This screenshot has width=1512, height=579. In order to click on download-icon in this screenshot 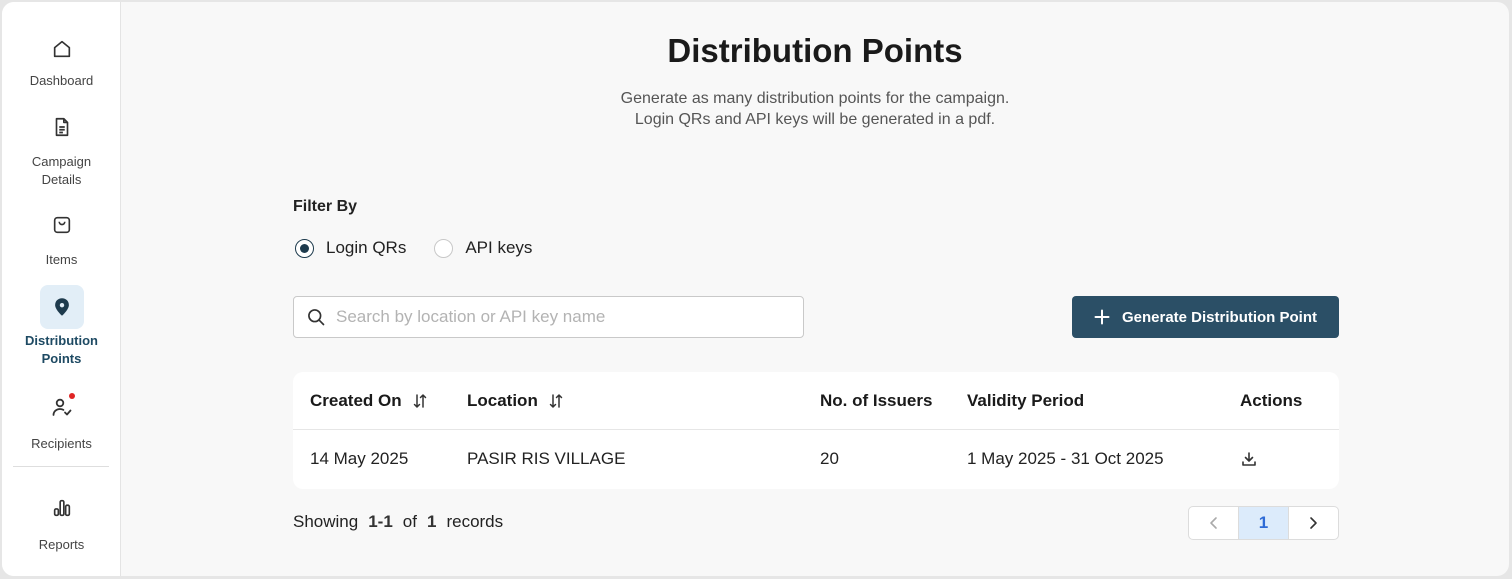, I will do `click(1249, 459)`.